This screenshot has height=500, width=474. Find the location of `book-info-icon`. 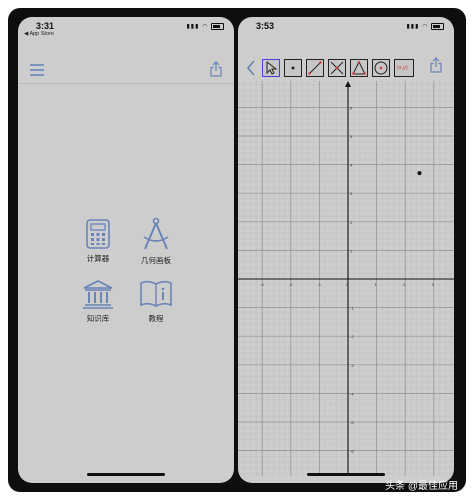

book-info-icon is located at coordinates (156, 293).